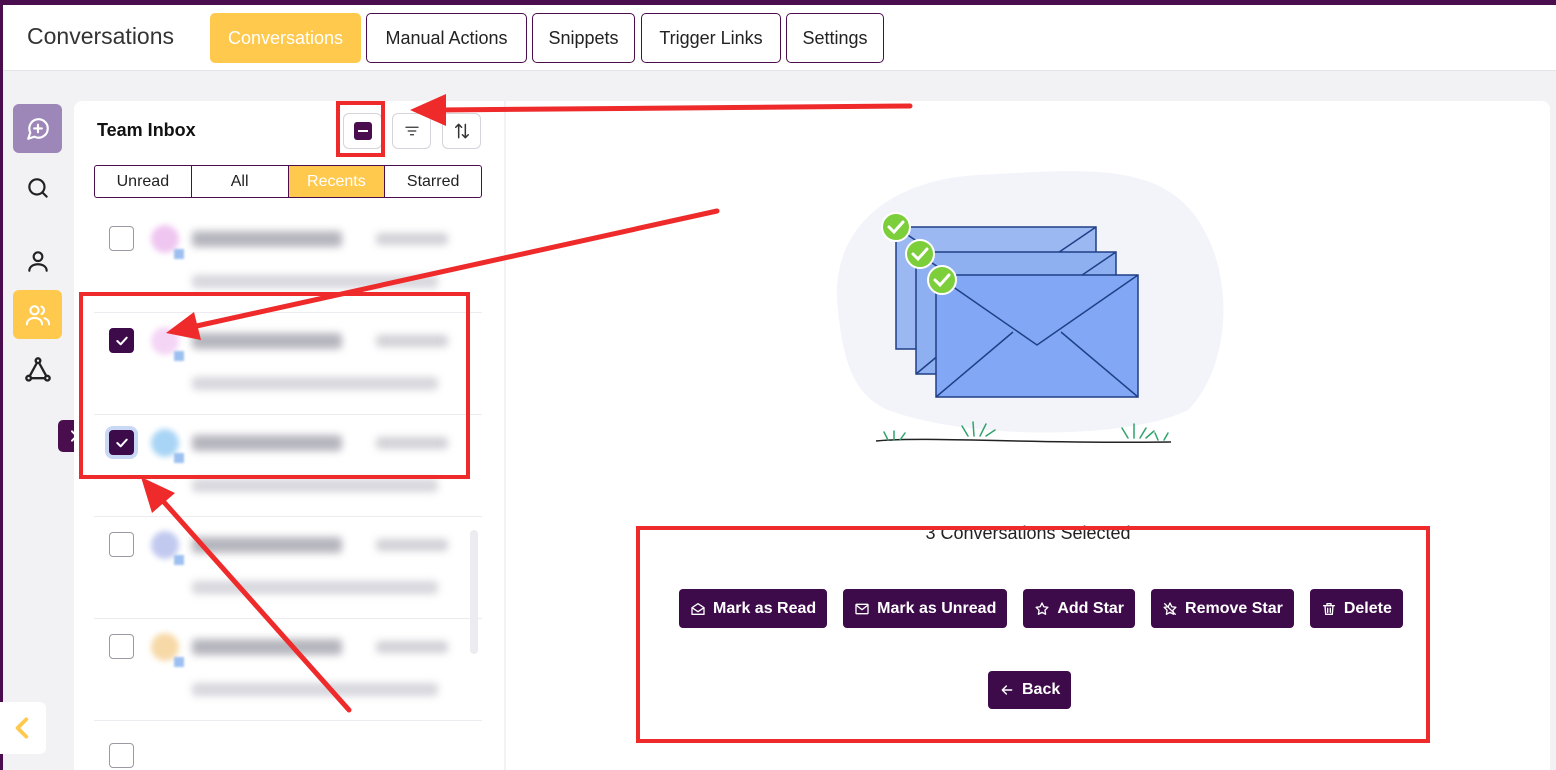 The height and width of the screenshot is (770, 1556). I want to click on rail-search-button, so click(37, 187).